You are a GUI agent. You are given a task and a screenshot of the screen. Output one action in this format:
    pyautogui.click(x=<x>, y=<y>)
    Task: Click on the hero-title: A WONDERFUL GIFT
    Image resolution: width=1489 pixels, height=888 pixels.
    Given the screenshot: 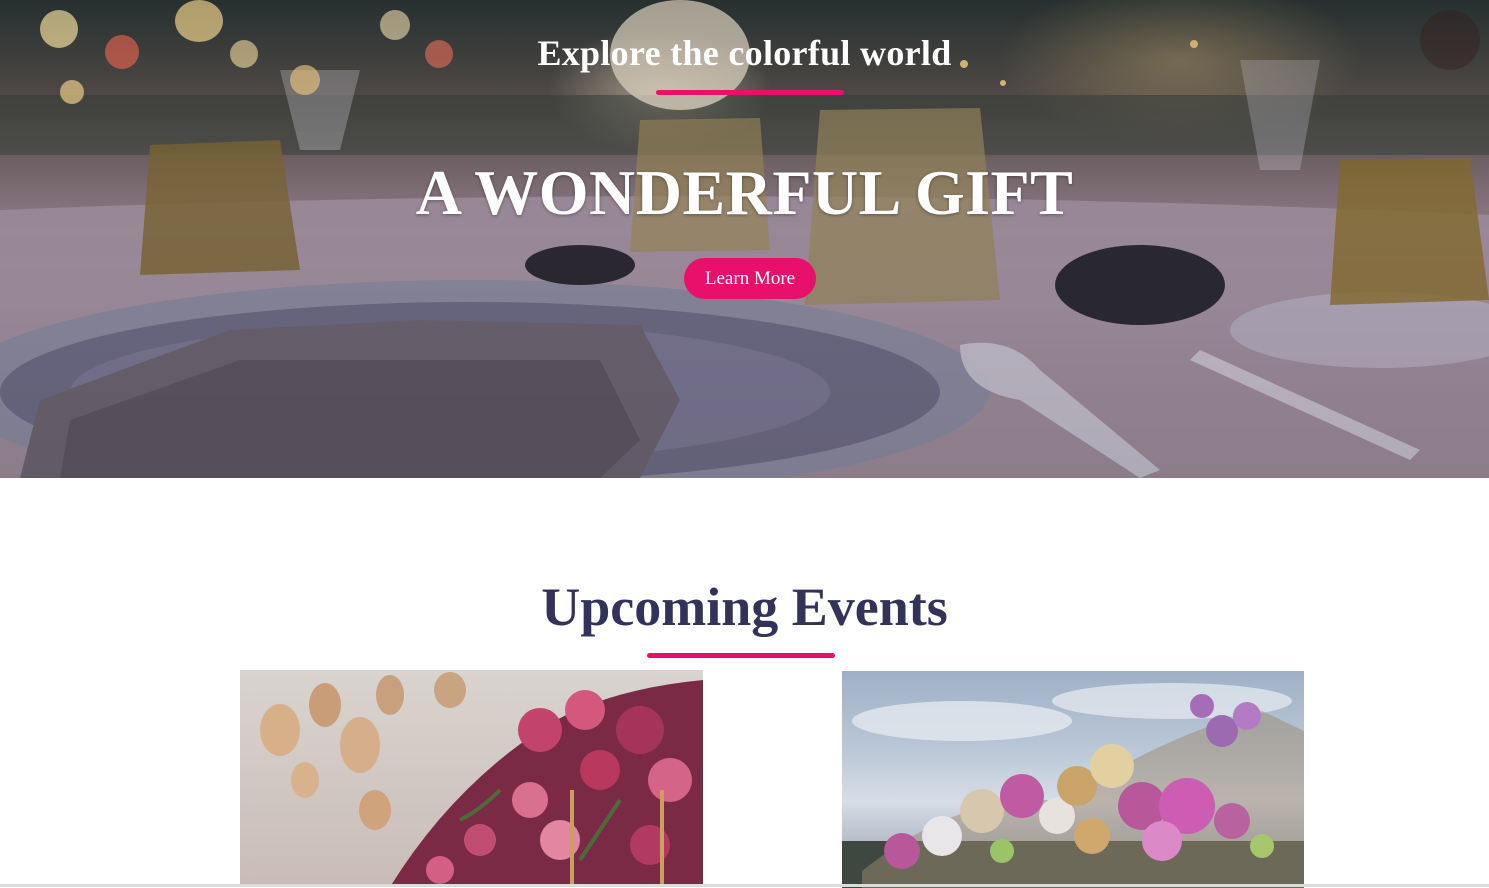 What is the action you would take?
    pyautogui.click(x=744, y=192)
    